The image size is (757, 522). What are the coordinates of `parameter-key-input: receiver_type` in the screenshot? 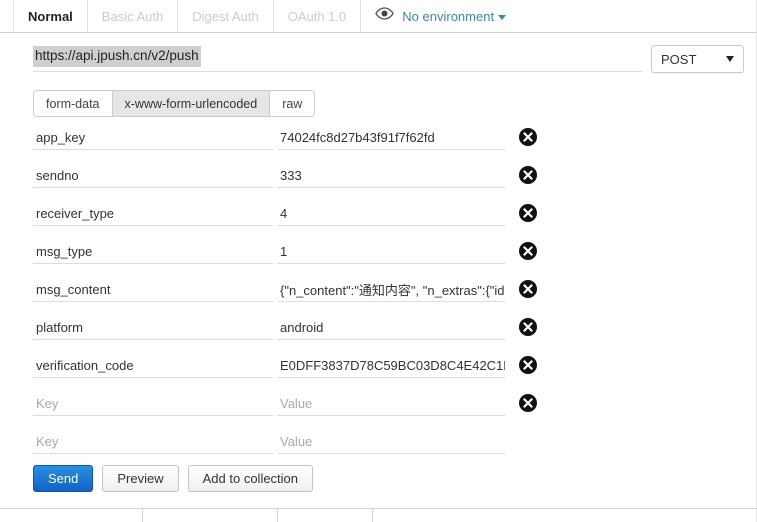 It's located at (153, 213).